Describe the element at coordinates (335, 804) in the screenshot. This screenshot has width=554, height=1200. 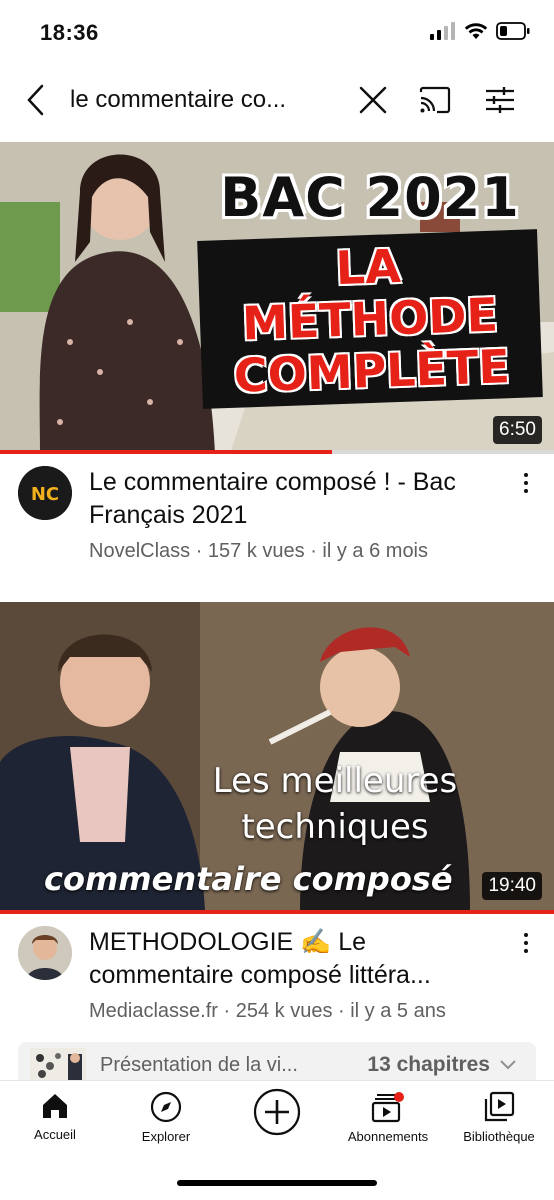
I see `thumbnail-caption: Les meilleures techniques` at that location.